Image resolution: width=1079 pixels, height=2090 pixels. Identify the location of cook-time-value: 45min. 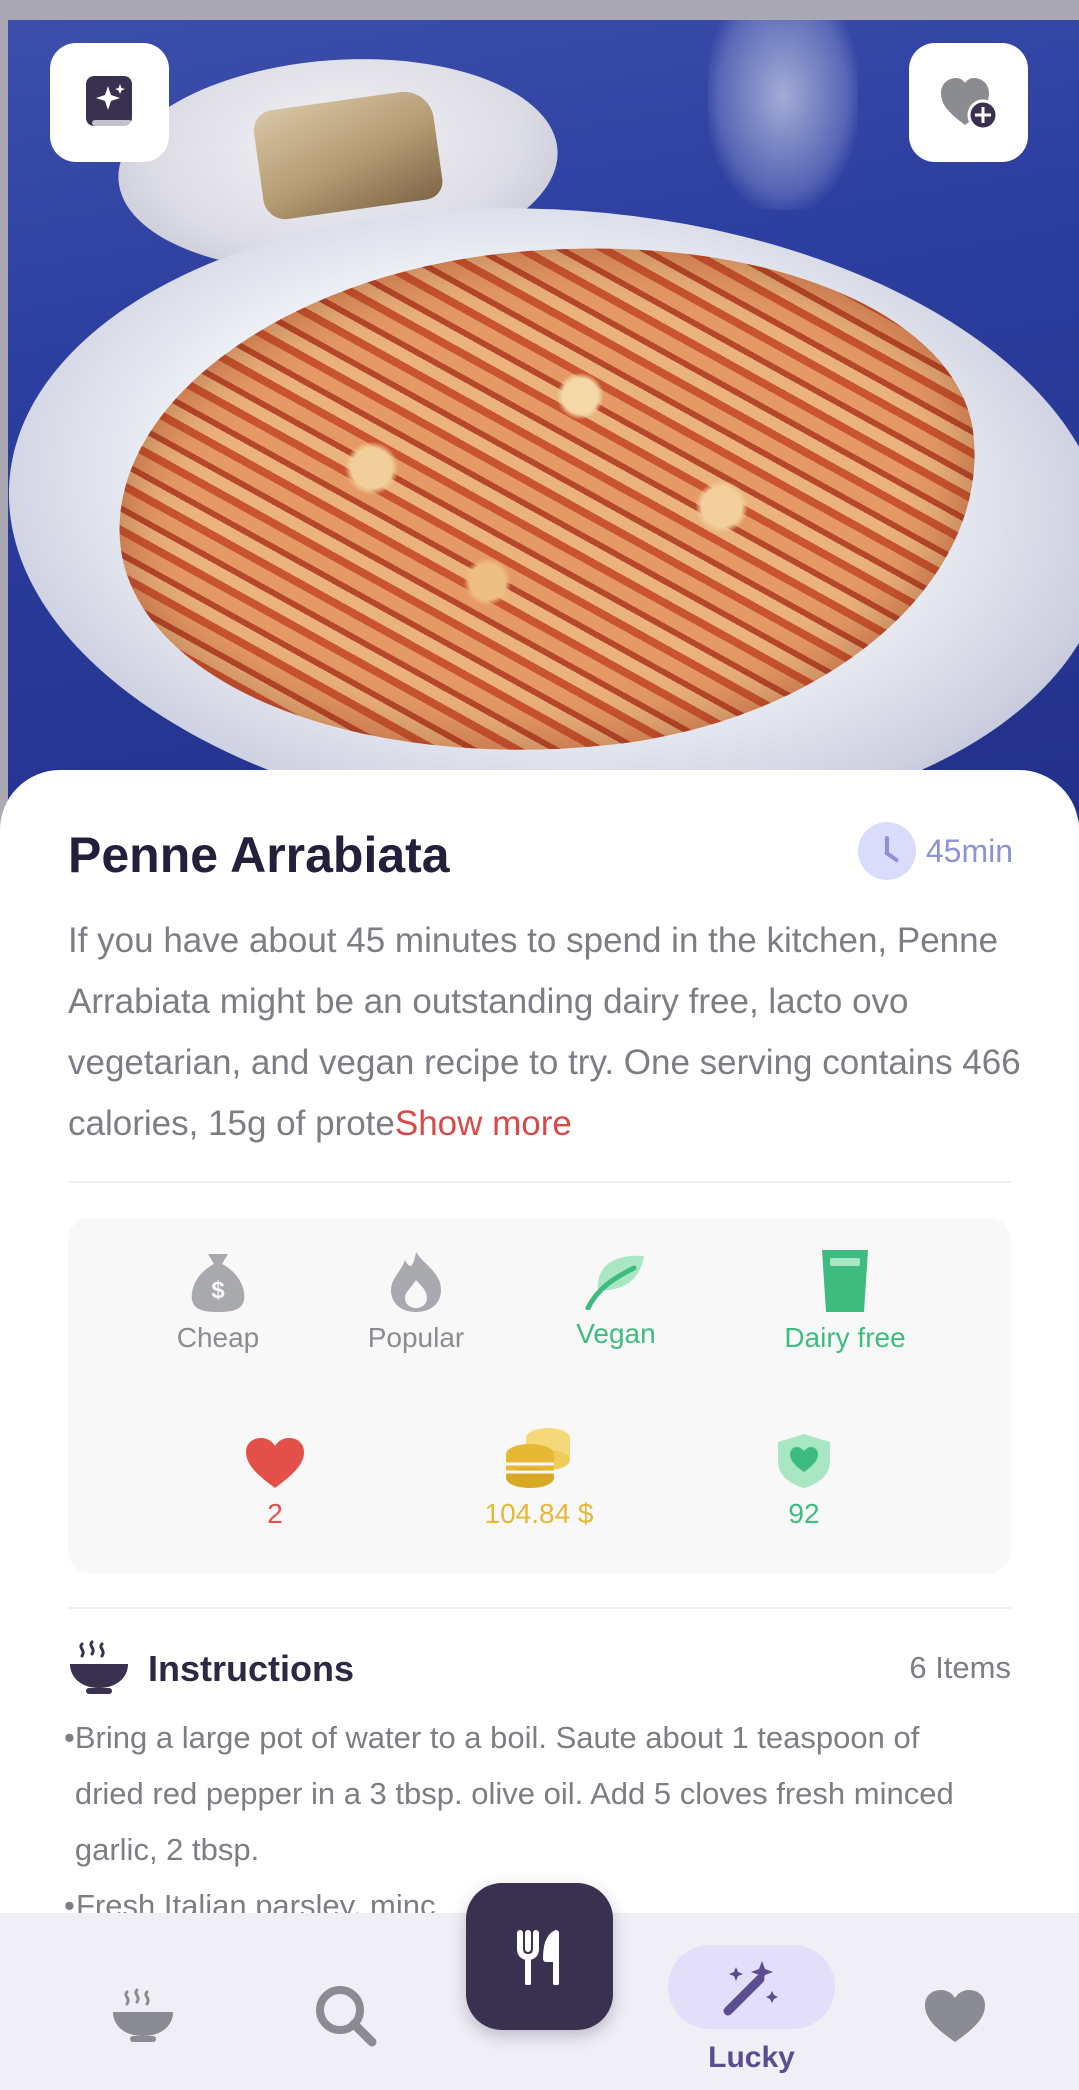
(969, 850).